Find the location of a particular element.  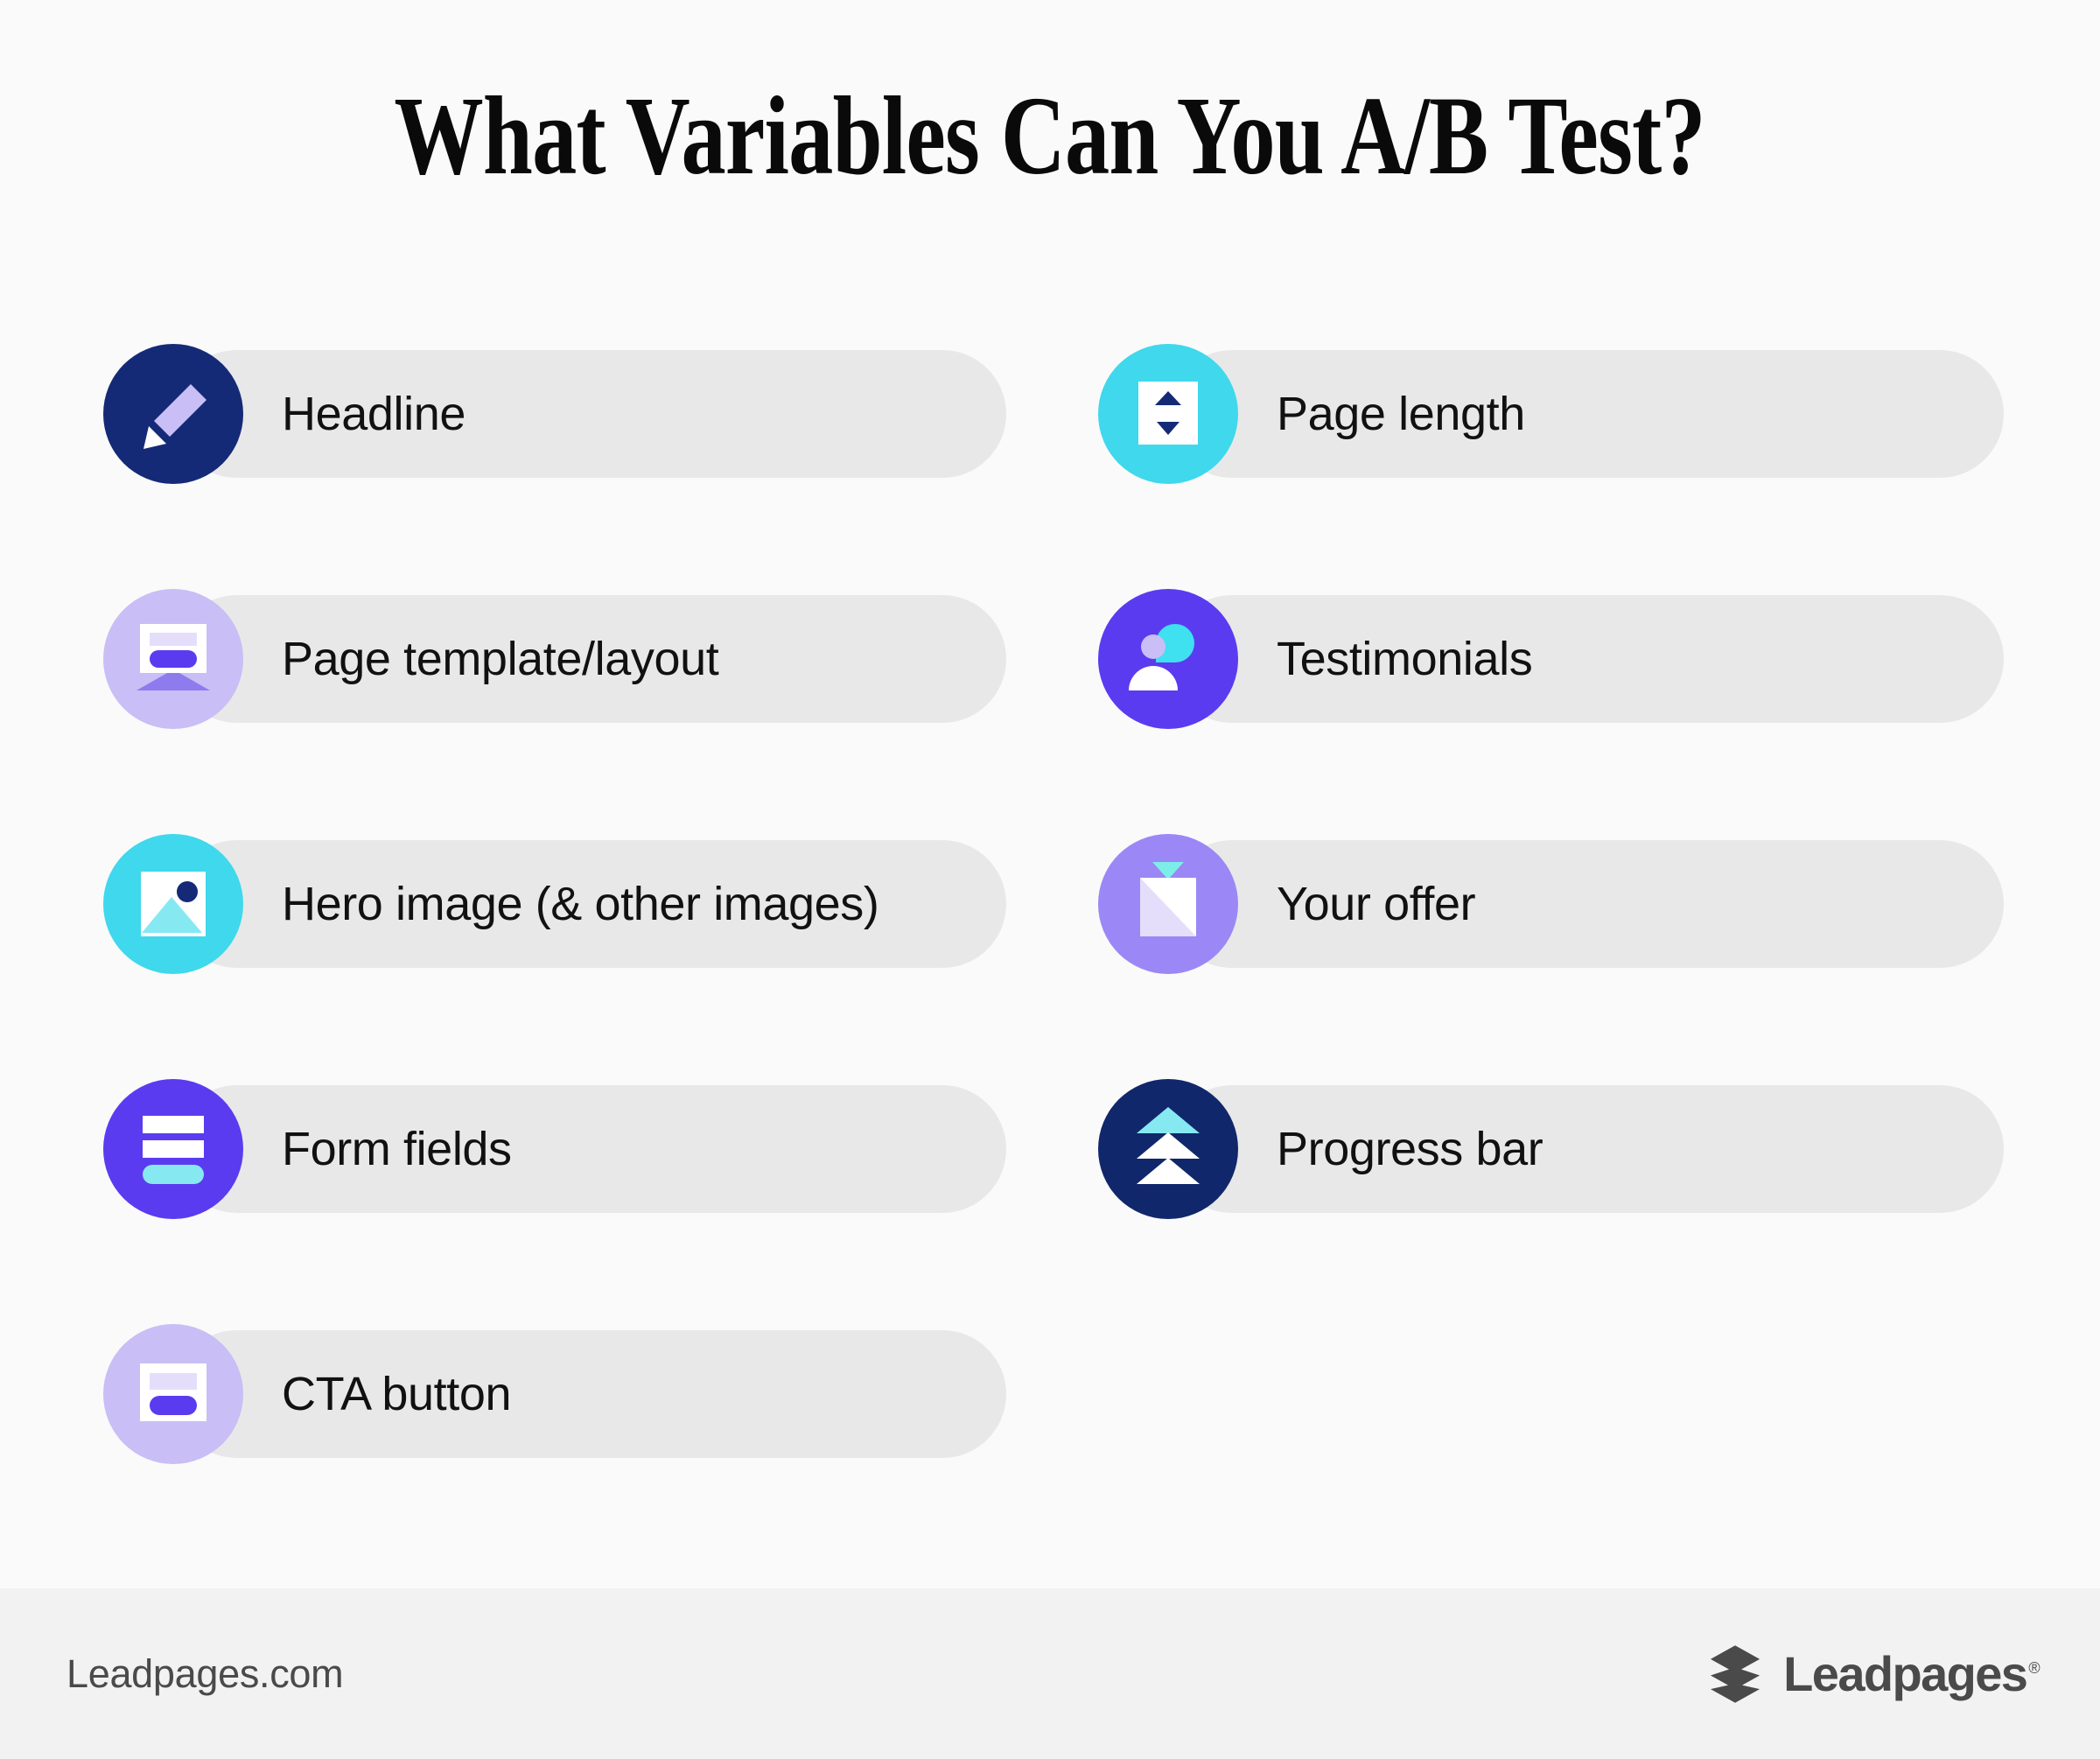

item-label: Hero image (& other images) is located at coordinates (580, 904).